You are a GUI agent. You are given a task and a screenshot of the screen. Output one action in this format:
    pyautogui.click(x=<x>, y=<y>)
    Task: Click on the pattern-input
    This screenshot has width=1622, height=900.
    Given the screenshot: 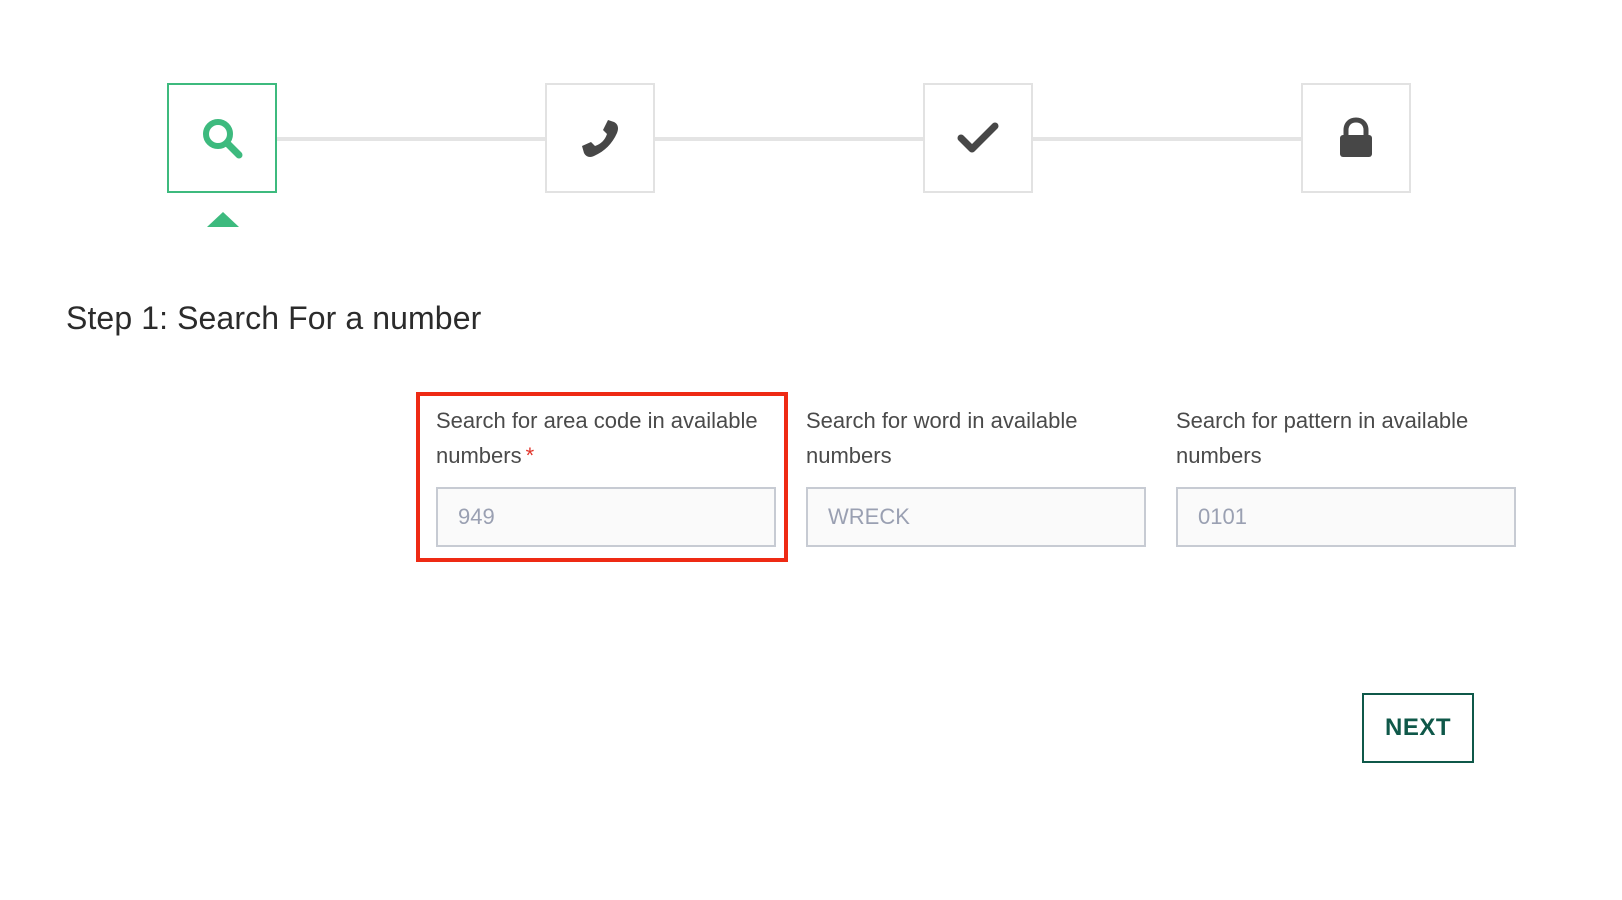 What is the action you would take?
    pyautogui.click(x=1346, y=517)
    